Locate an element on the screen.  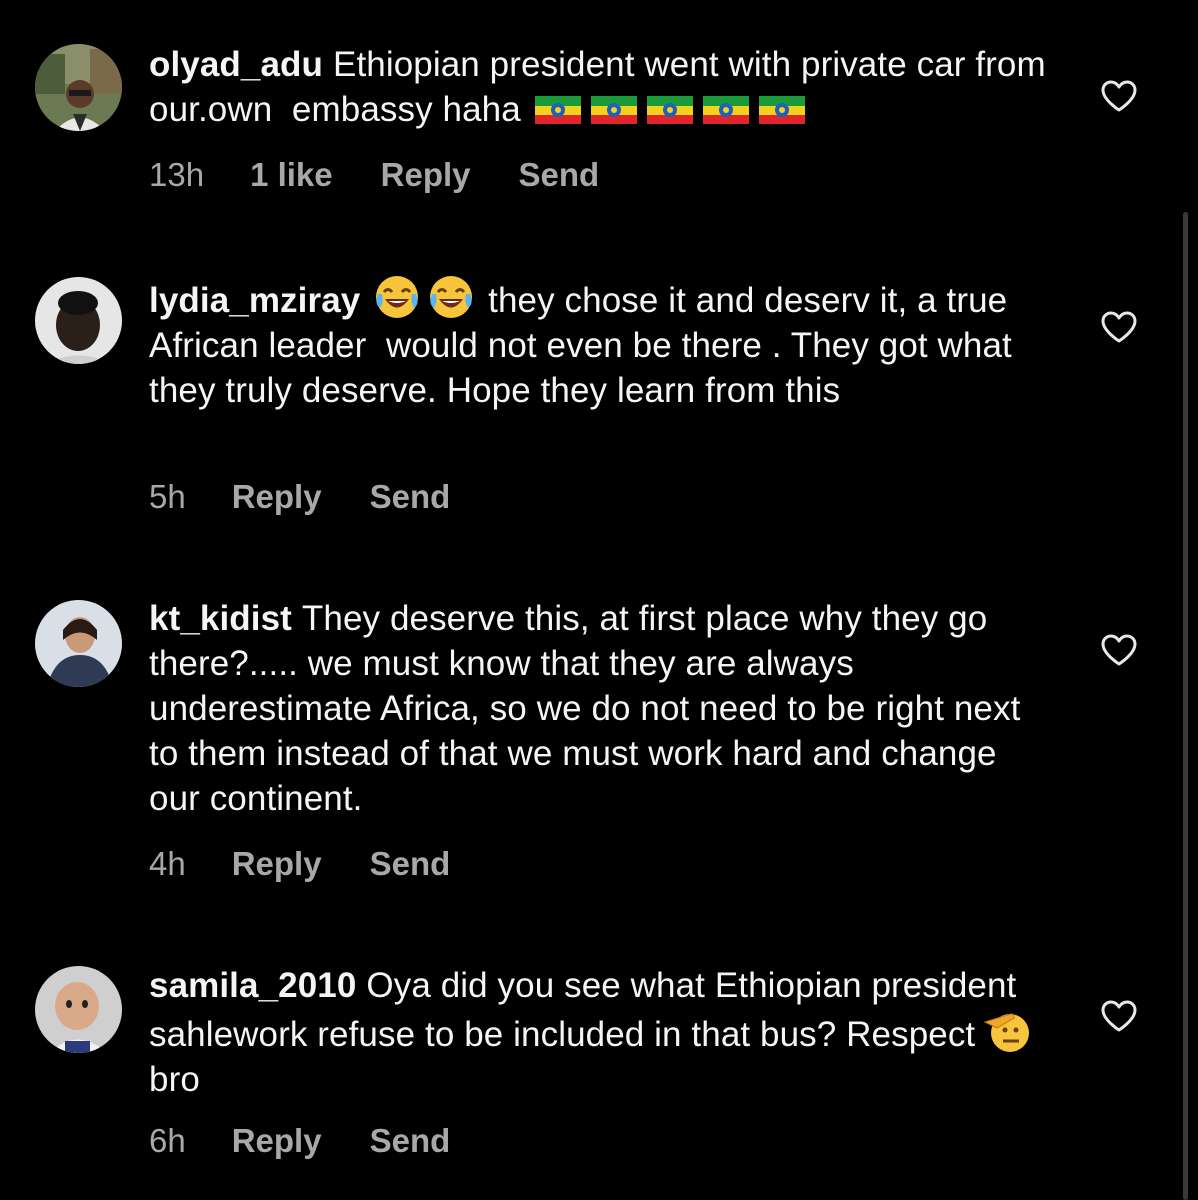
scrollbar is located at coordinates (1185, 706).